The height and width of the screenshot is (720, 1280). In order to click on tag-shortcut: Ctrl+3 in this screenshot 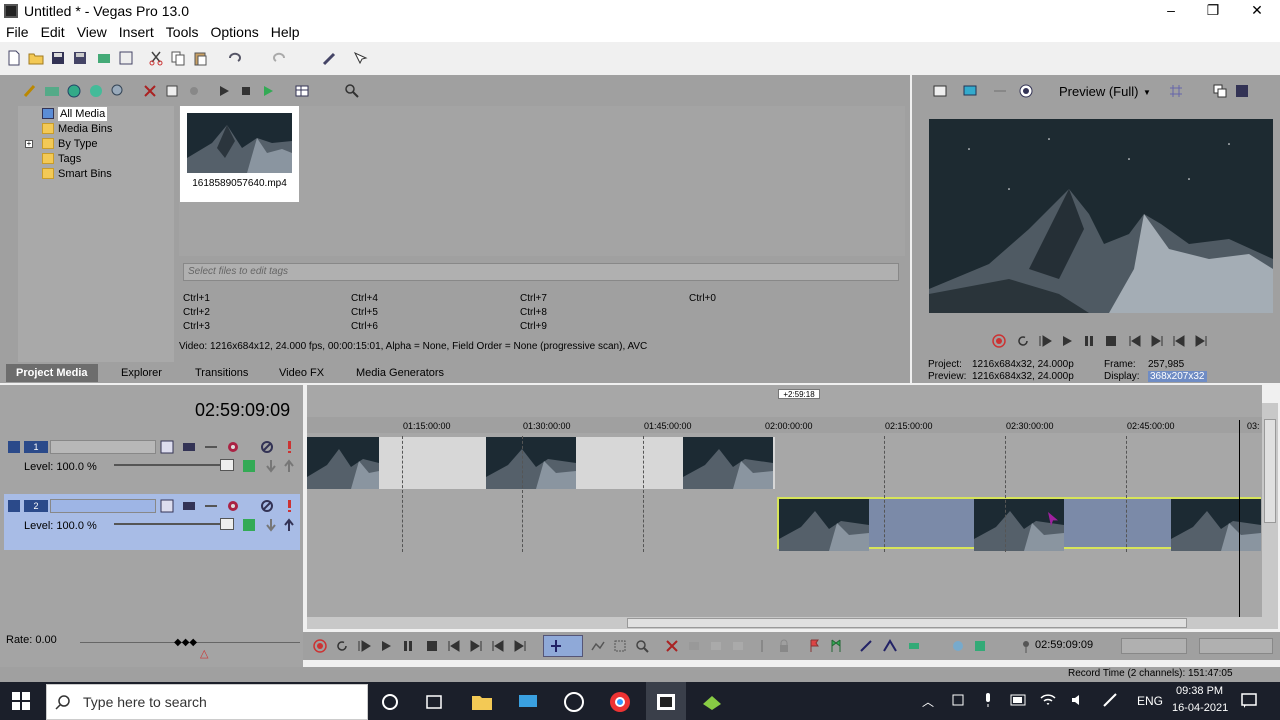, I will do `click(196, 326)`.